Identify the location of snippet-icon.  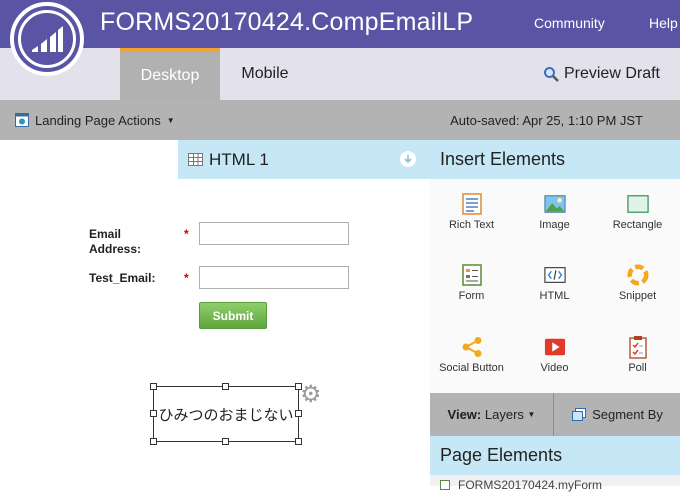
(637, 275).